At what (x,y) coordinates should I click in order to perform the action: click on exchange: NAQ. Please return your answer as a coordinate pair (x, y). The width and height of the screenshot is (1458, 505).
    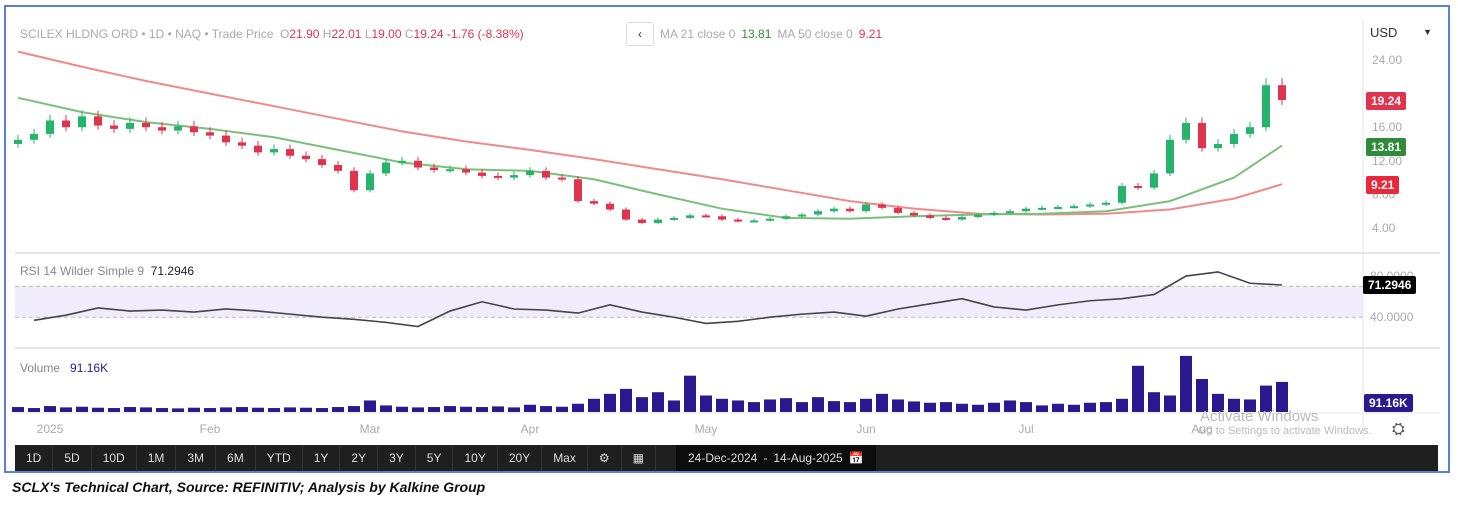
    Looking at the image, I should click on (188, 34).